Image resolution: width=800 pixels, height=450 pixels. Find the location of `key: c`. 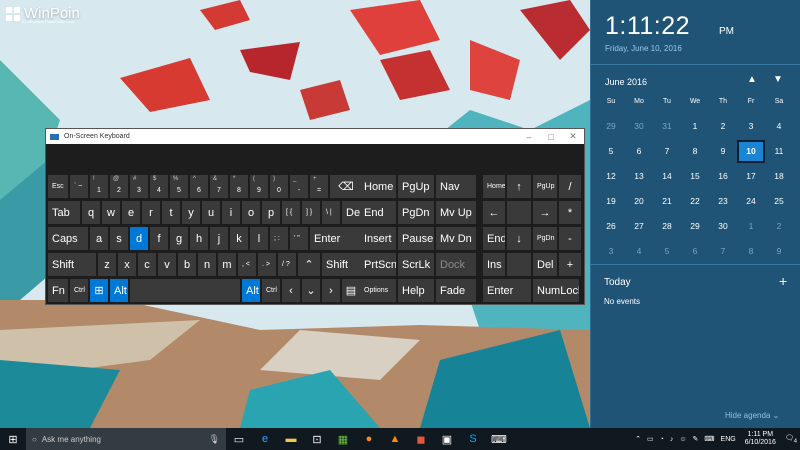

key: c is located at coordinates (147, 264).